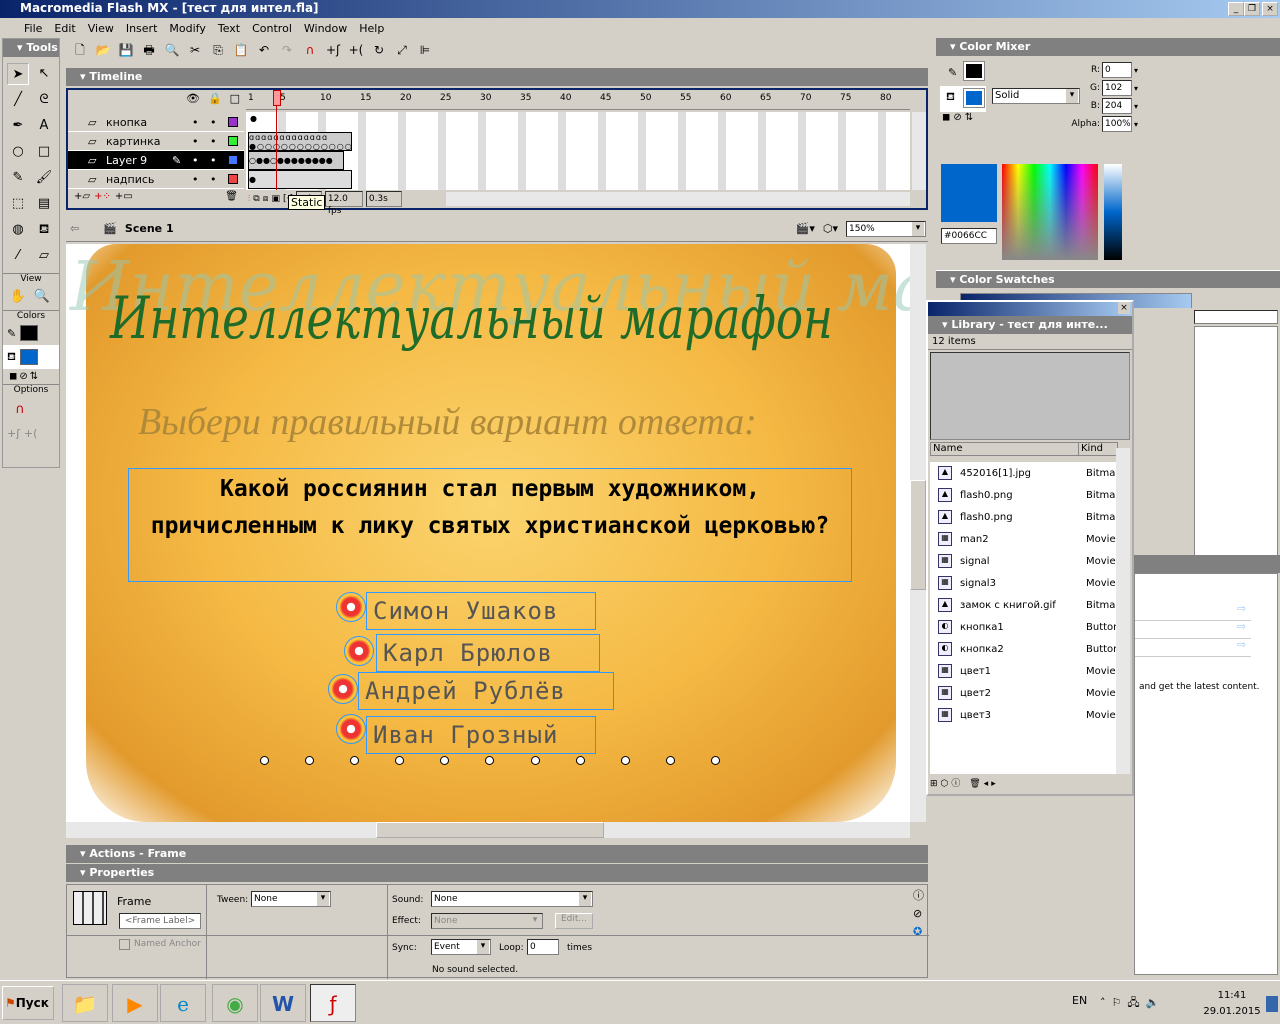 The height and width of the screenshot is (1024, 1280). I want to click on menu-file: File, so click(35, 28).